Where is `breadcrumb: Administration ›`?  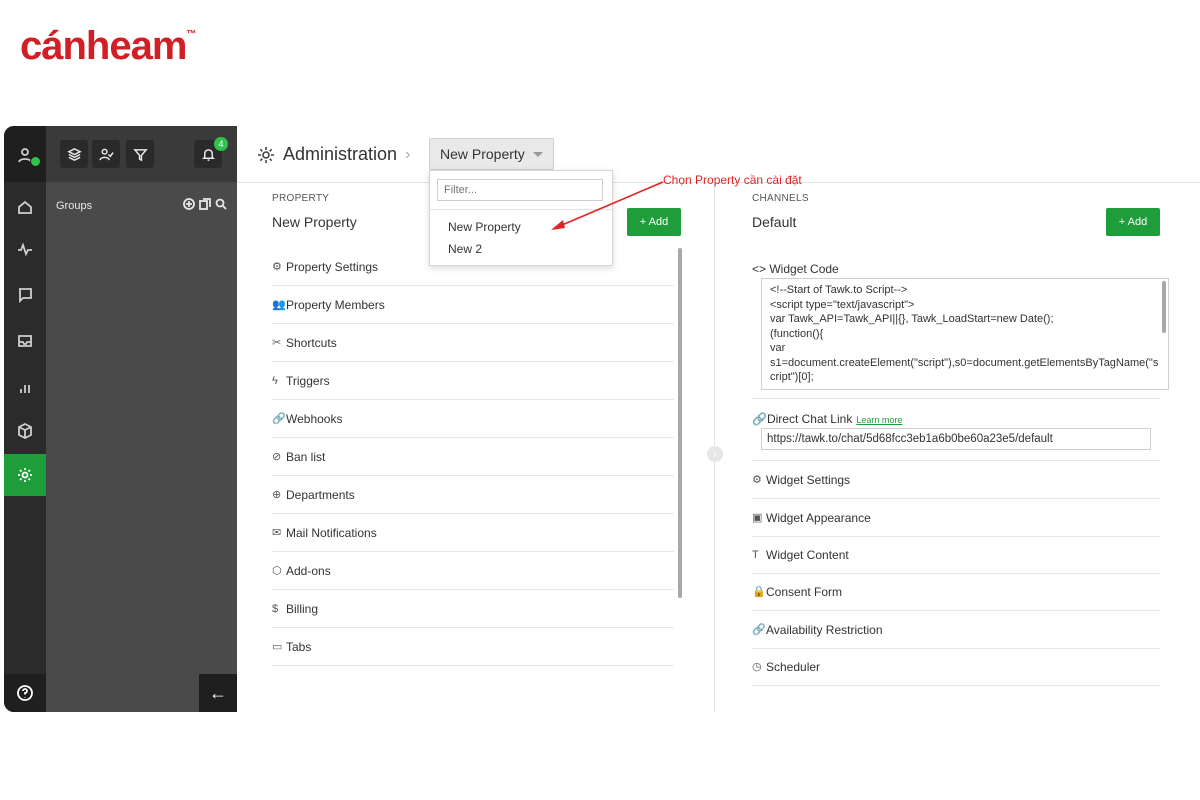
breadcrumb: Administration › is located at coordinates (333, 154).